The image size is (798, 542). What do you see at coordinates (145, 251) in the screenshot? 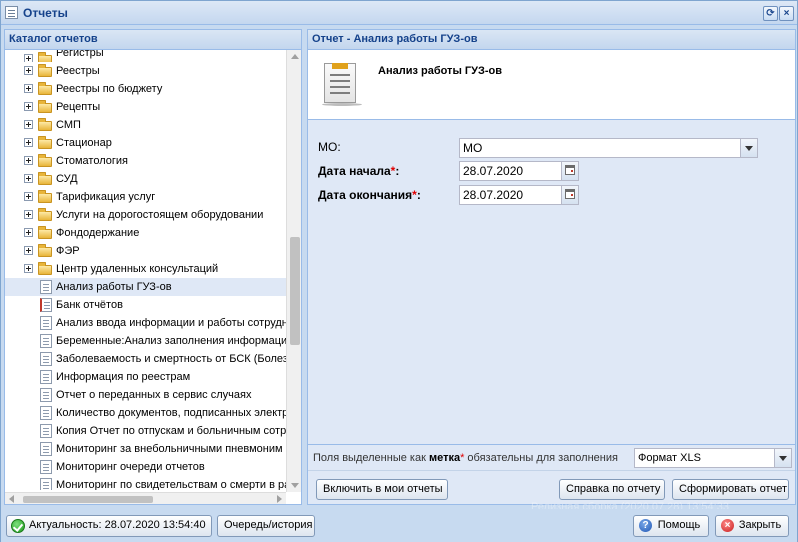
I see `tree-folder: ФЭР` at bounding box center [145, 251].